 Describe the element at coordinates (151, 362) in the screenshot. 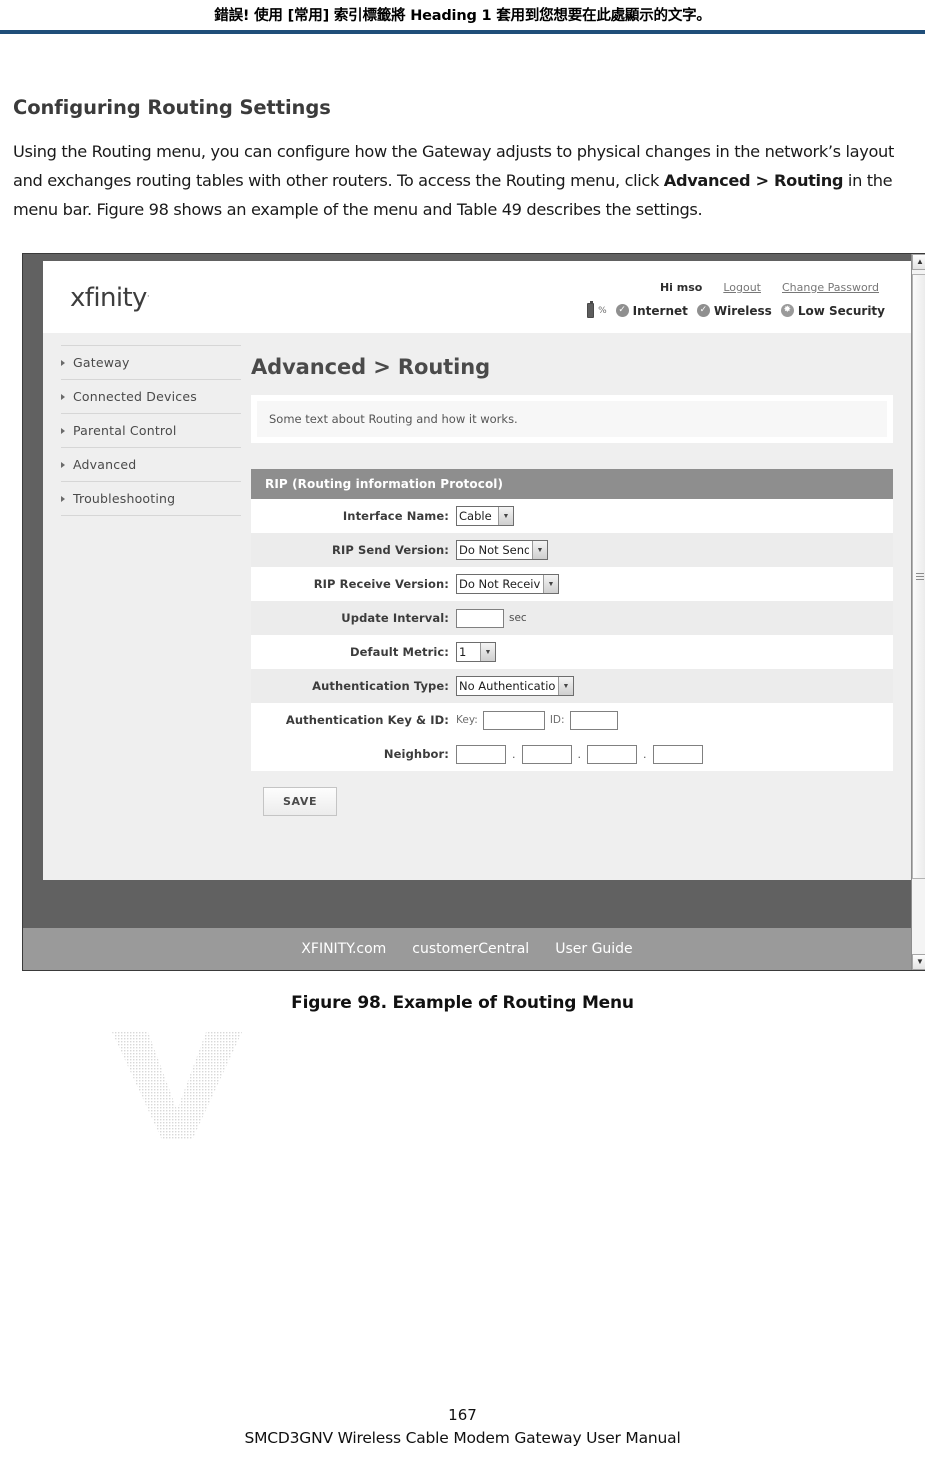

I see `sidebar-item-gateway: Gateway` at that location.